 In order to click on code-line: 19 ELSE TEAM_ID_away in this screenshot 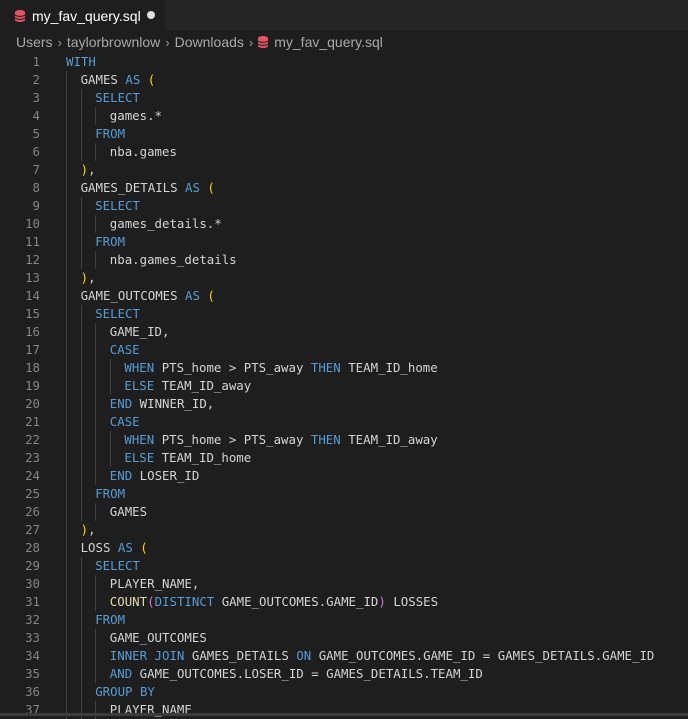, I will do `click(344, 386)`.